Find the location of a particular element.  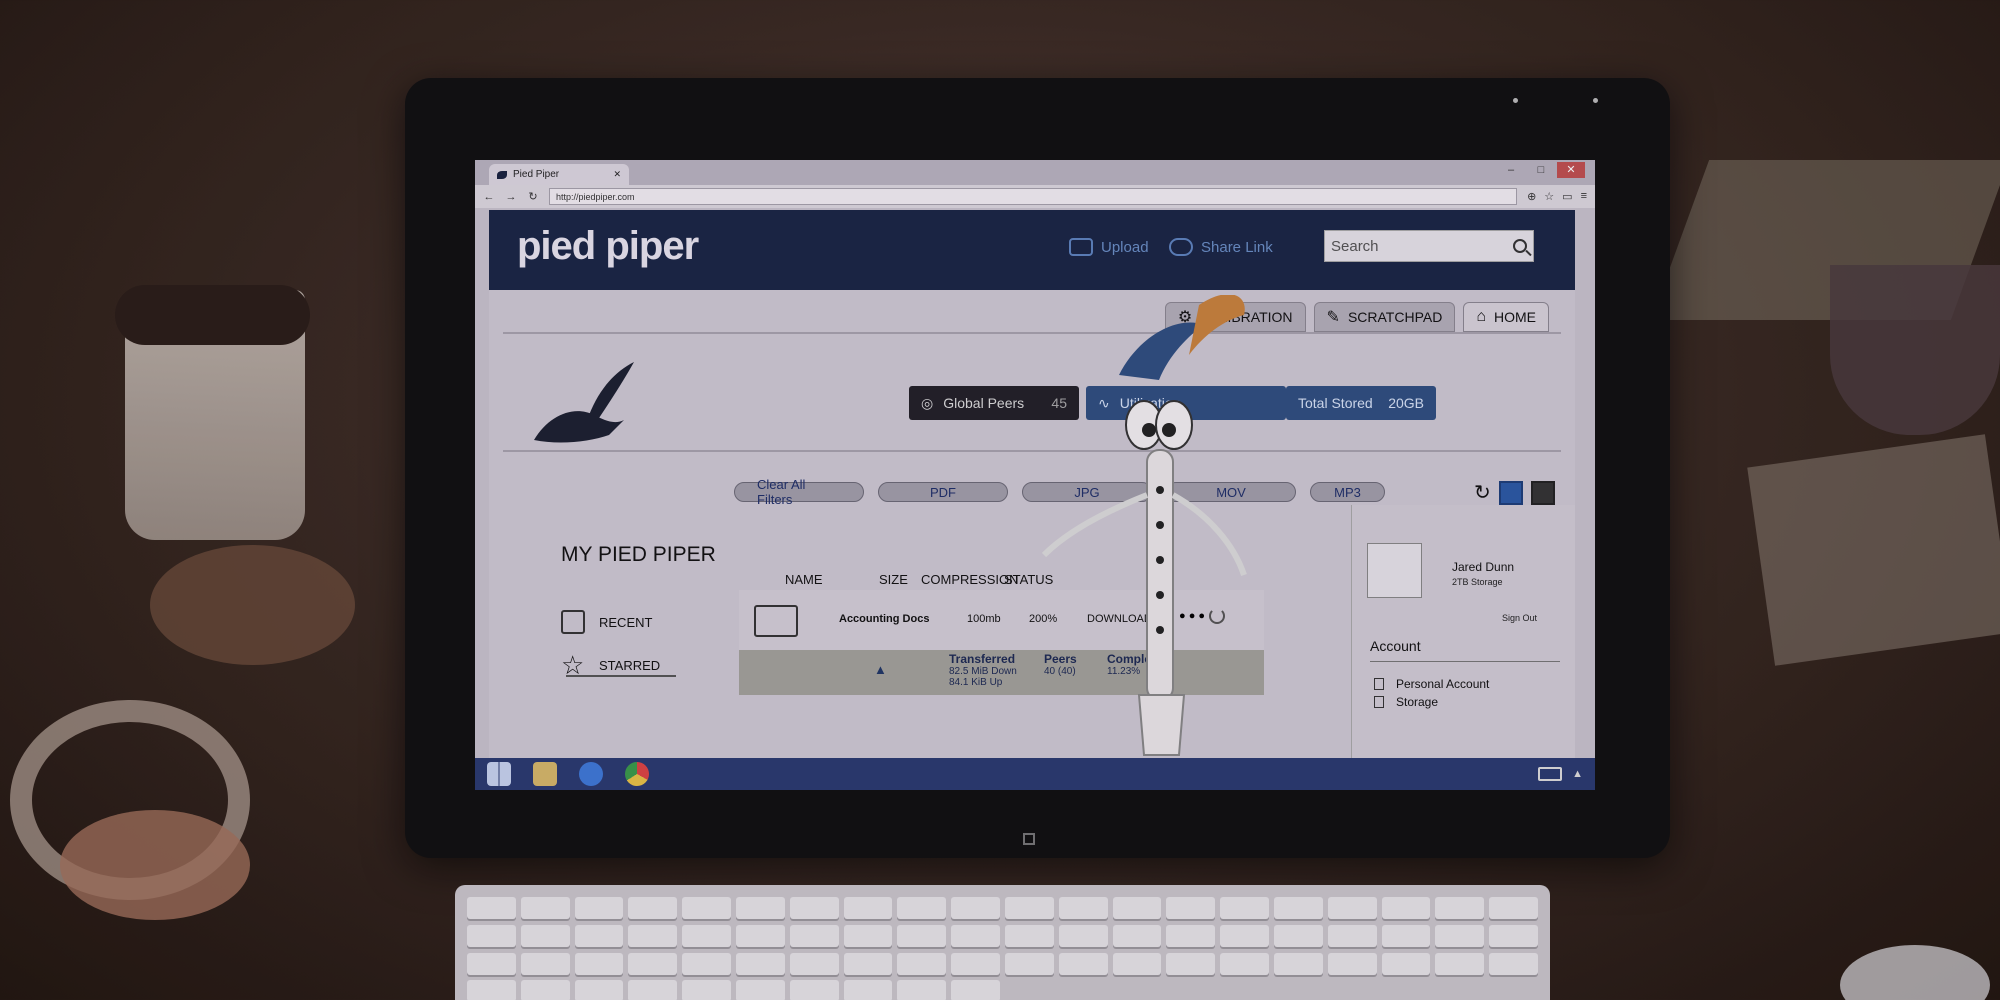

home-icon: ⌂ is located at coordinates (1481, 316).